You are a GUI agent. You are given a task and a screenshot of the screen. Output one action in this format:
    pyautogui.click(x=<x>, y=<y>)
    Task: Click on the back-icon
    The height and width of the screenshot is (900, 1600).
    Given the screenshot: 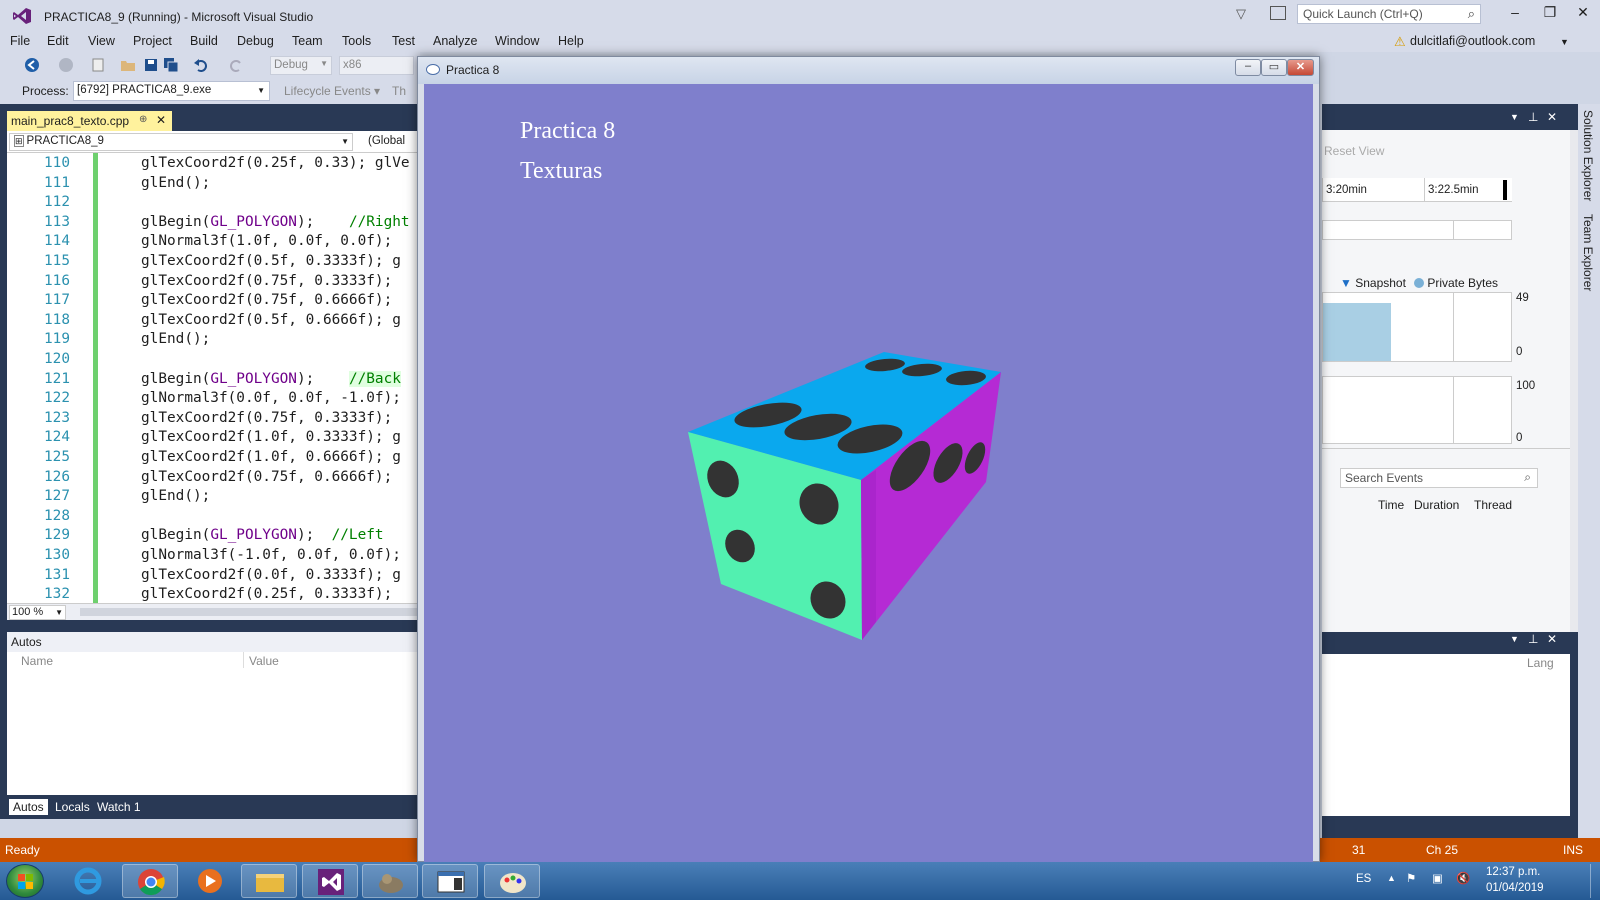 What is the action you would take?
    pyautogui.click(x=32, y=65)
    